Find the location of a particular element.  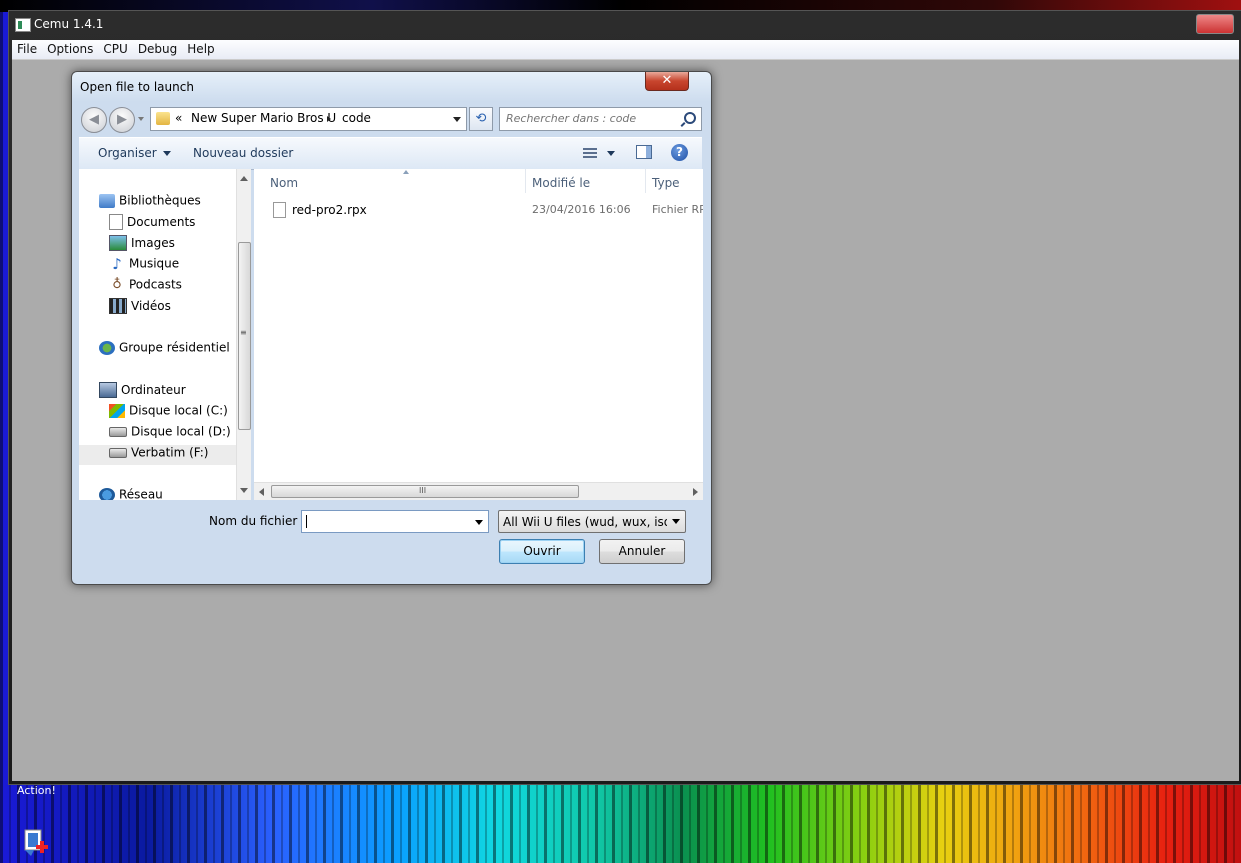

nav-item-podcasts: ♁ Podcasts is located at coordinates (145, 287).